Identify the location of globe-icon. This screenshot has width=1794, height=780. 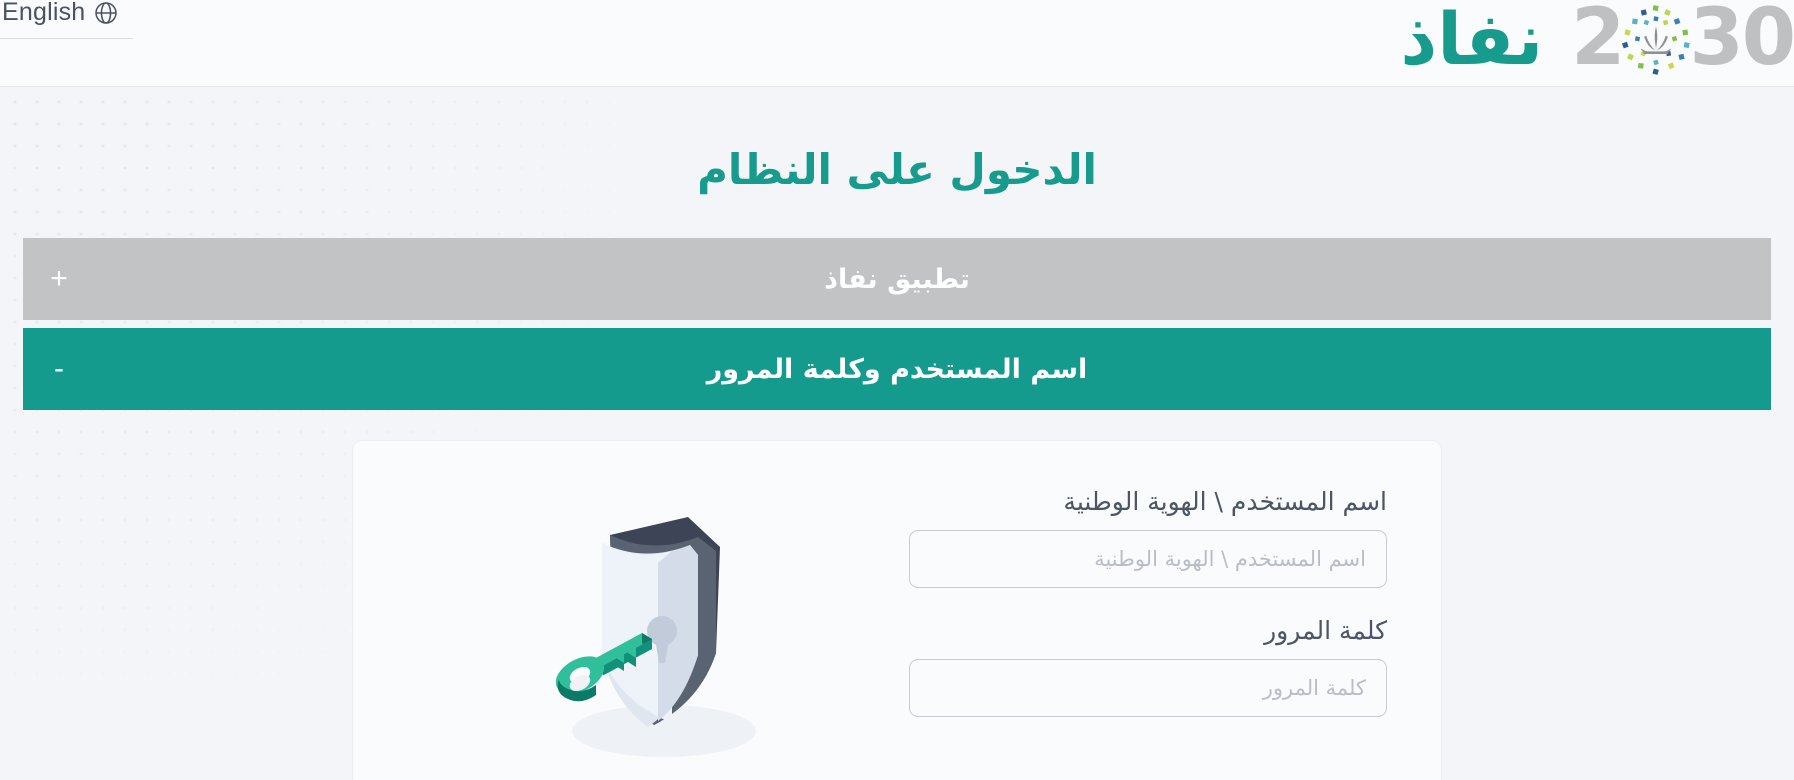
(106, 13).